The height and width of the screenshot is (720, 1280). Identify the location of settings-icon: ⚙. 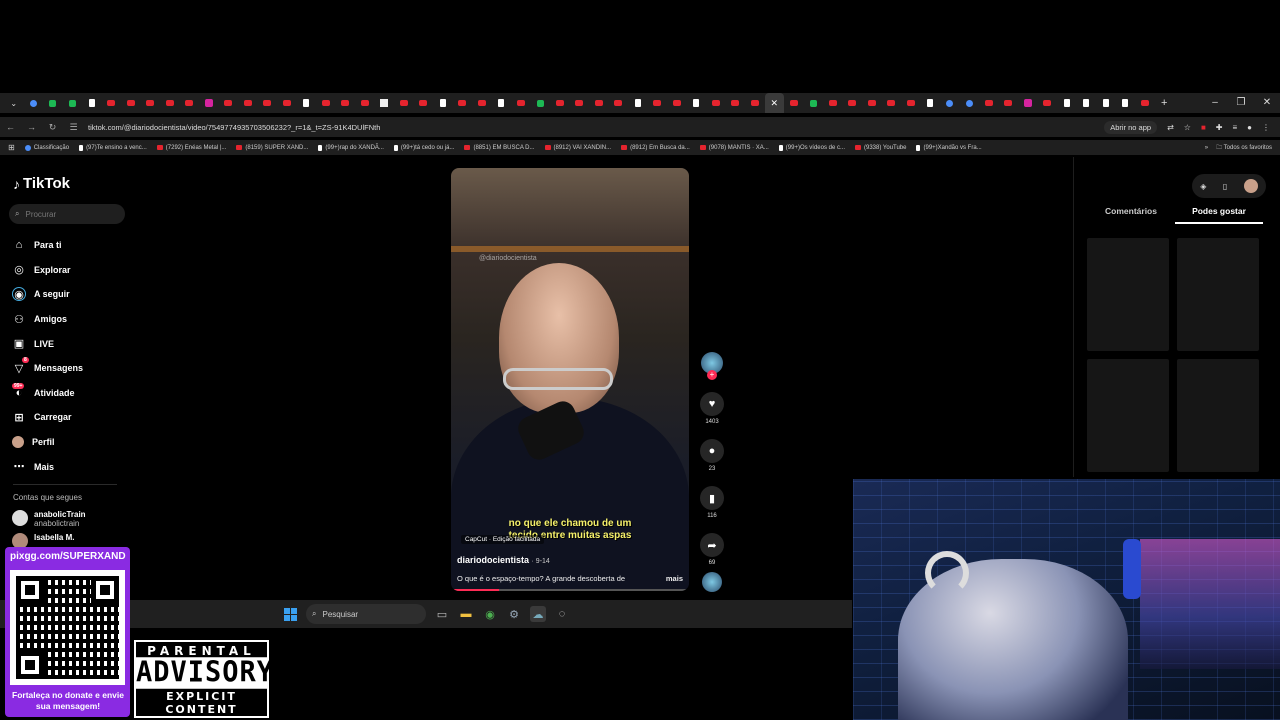
(514, 614).